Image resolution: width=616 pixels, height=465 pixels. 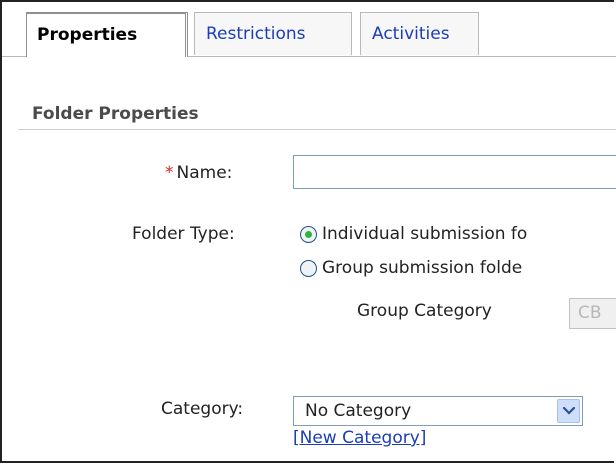 What do you see at coordinates (115, 114) in the screenshot?
I see `section-title: Folder Properties` at bounding box center [115, 114].